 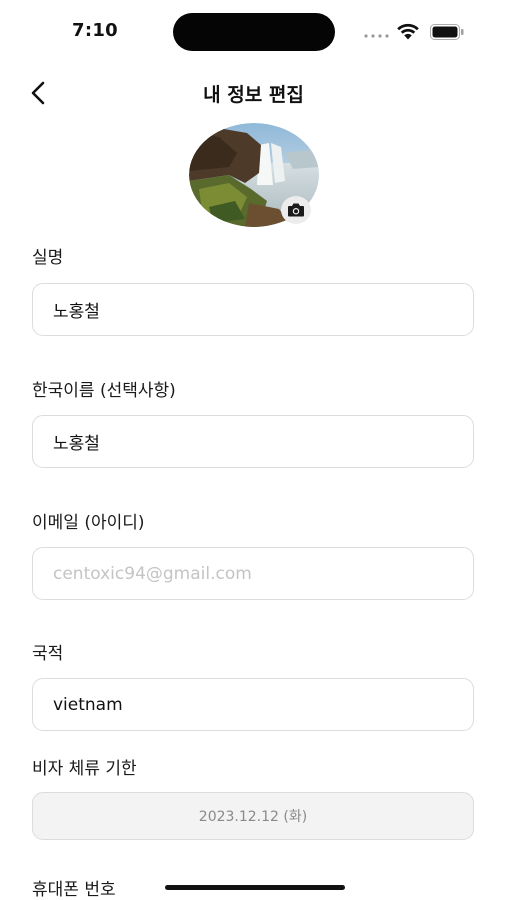 What do you see at coordinates (88, 523) in the screenshot?
I see `email-label: 이메일 (아이디)` at bounding box center [88, 523].